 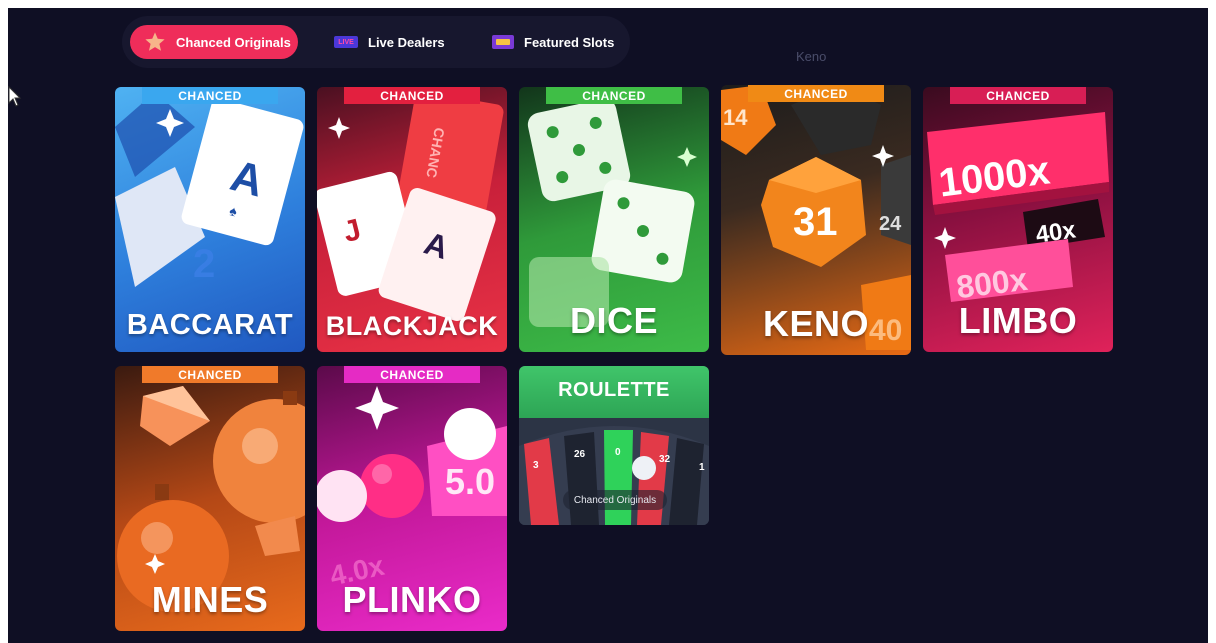 I want to click on game-card-mines: CHANCED MINES, so click(x=210, y=498).